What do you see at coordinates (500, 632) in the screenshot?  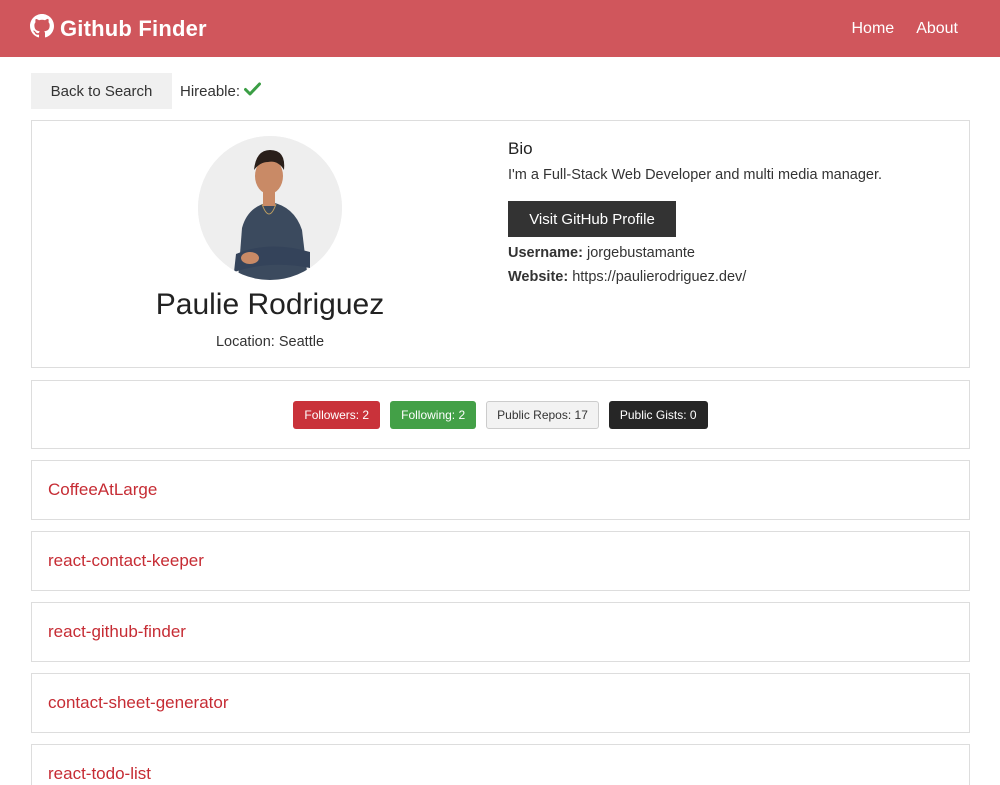 I see `repo-item: react-github-finder` at bounding box center [500, 632].